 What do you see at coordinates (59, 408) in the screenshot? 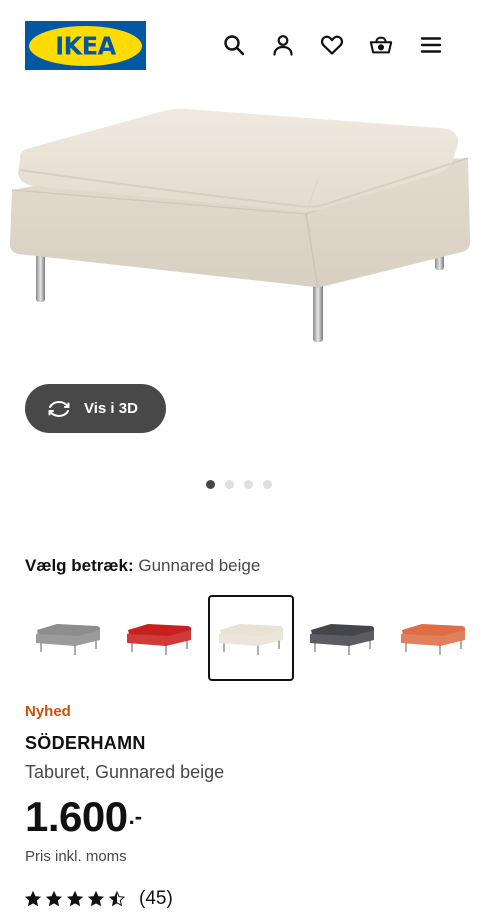
I see `rotate-3d-icon` at bounding box center [59, 408].